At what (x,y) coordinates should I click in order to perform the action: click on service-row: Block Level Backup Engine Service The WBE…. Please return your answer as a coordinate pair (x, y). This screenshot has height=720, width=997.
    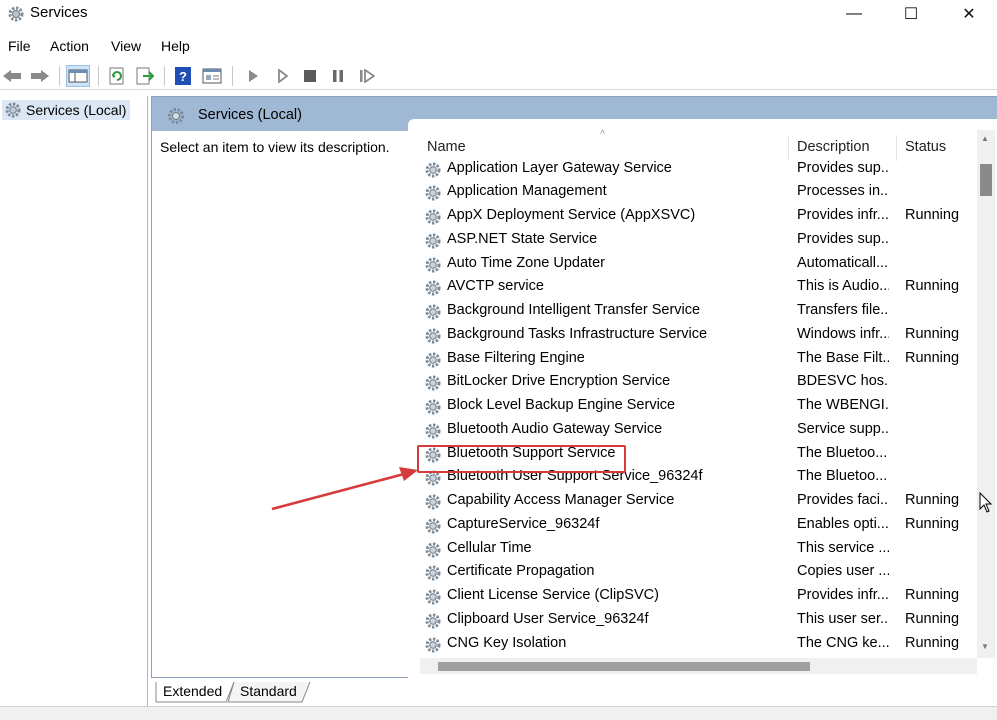
    Looking at the image, I should click on (688, 407).